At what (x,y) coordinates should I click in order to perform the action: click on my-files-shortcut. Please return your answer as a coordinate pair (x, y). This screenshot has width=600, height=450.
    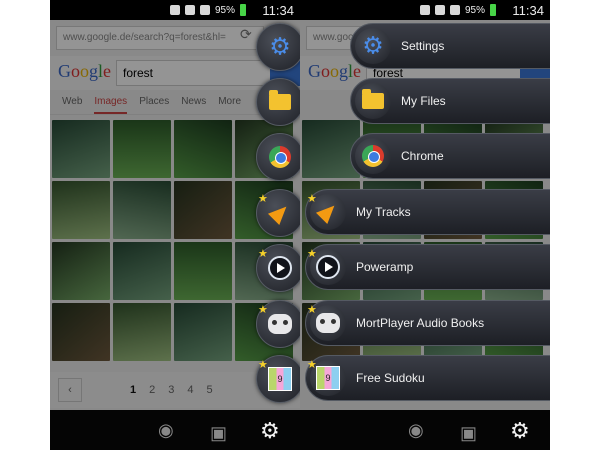
    Looking at the image, I should click on (278, 102).